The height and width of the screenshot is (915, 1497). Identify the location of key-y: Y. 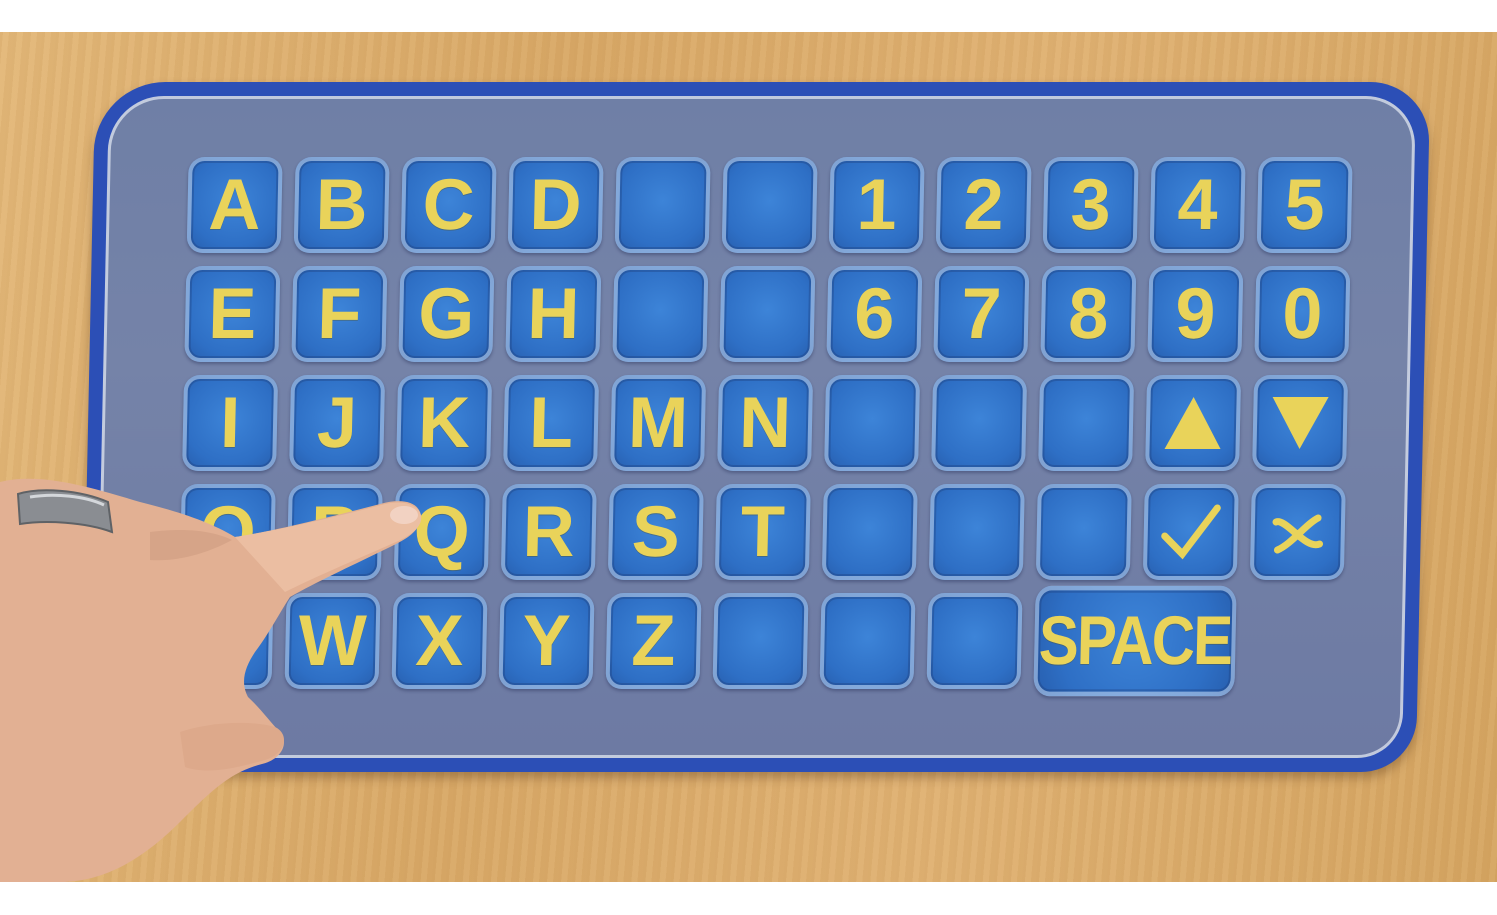
(546, 641).